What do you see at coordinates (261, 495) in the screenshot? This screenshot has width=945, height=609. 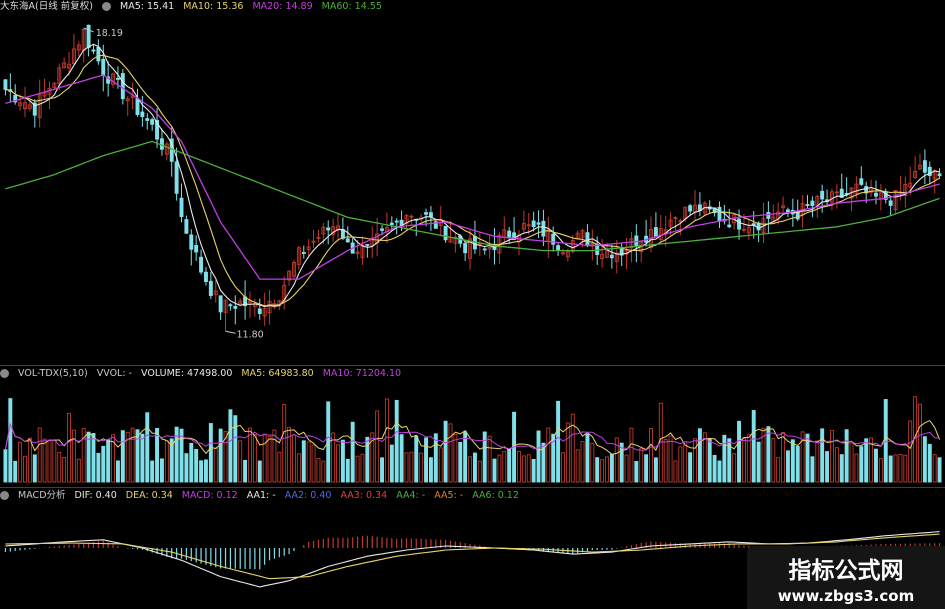 I see `macd-aa1: AA1: -` at bounding box center [261, 495].